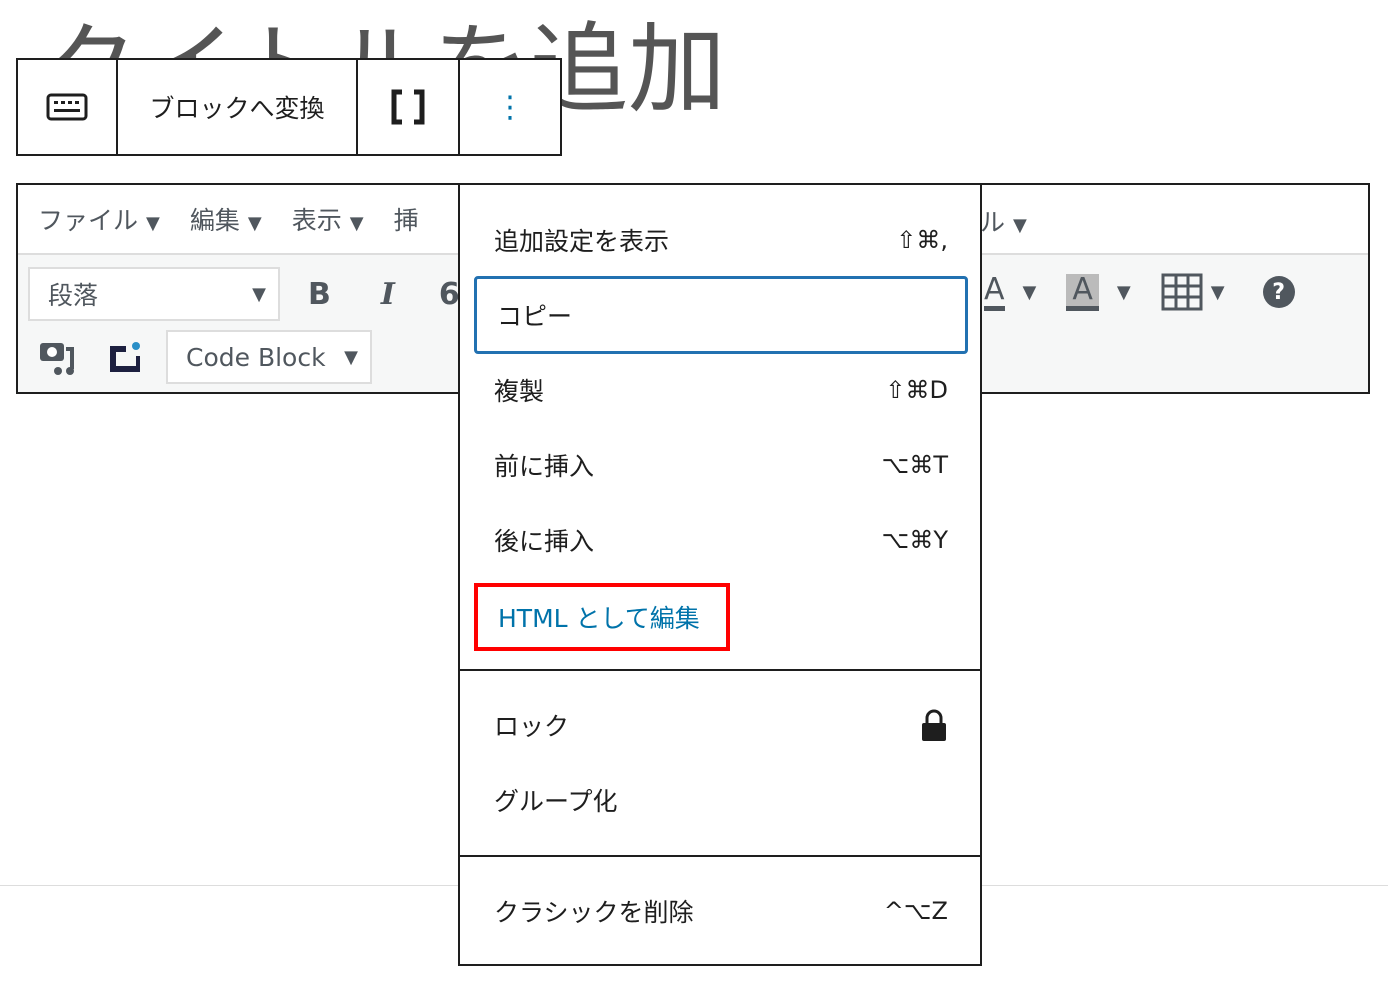 The height and width of the screenshot is (991, 1388). I want to click on background-color-button: A, so click(1082, 292).